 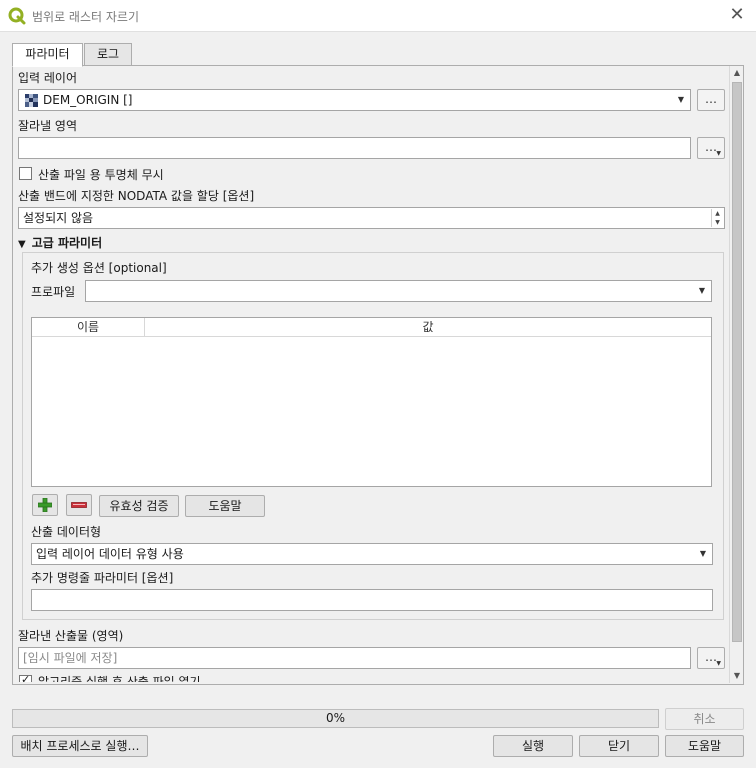 I want to click on output-datatype-select: 입력 레이어 데이터 유형 사용 ▼, so click(x=372, y=554).